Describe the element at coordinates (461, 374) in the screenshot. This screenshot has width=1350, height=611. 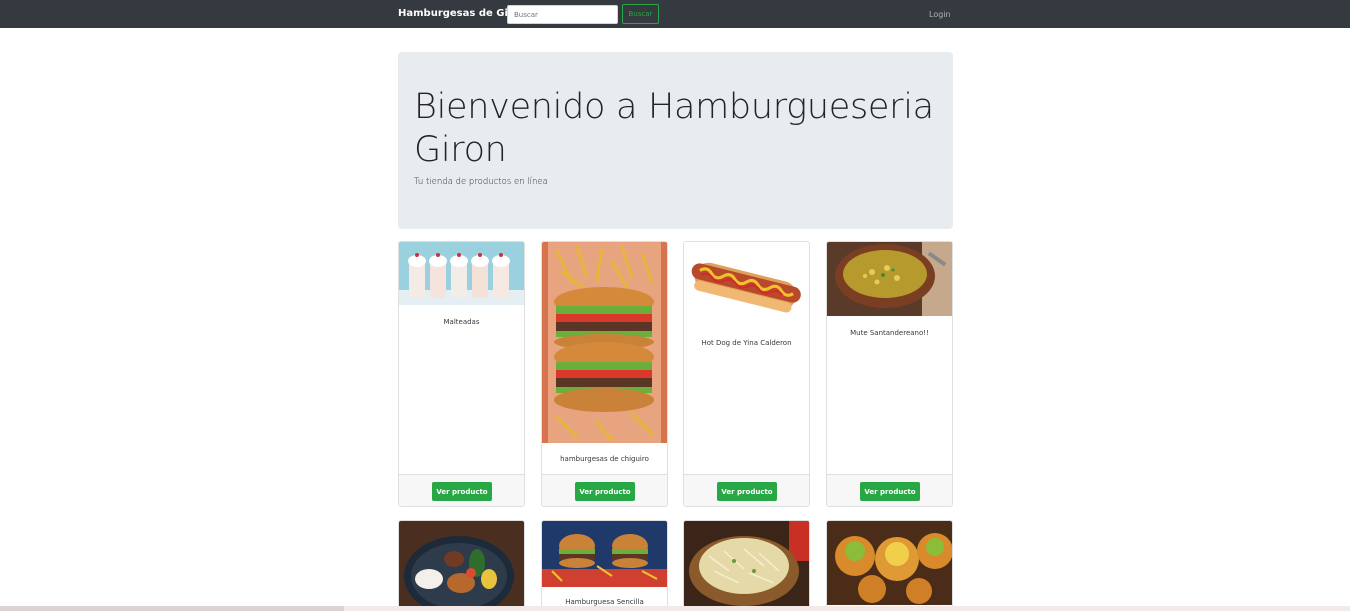
I see `product-card: Malteadas Ver producto` at that location.